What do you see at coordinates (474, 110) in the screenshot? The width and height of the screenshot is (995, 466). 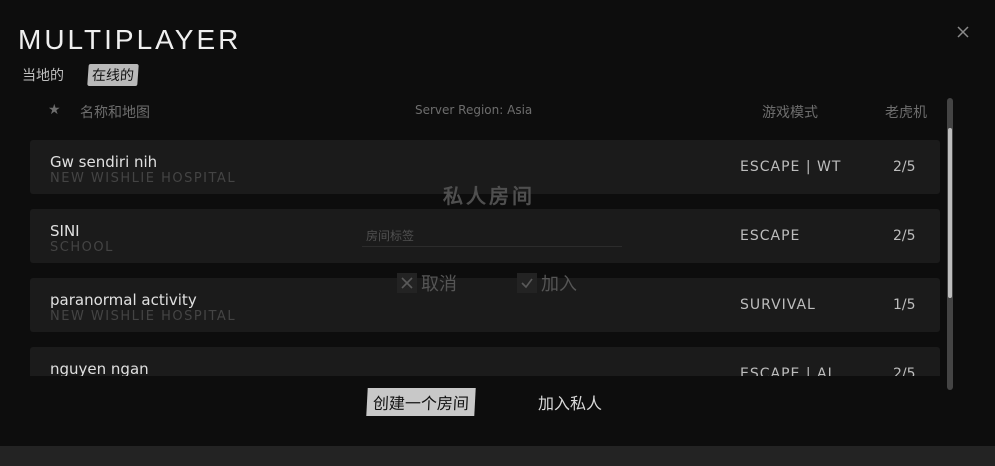 I see `server-region-label: Server Region: Asia` at bounding box center [474, 110].